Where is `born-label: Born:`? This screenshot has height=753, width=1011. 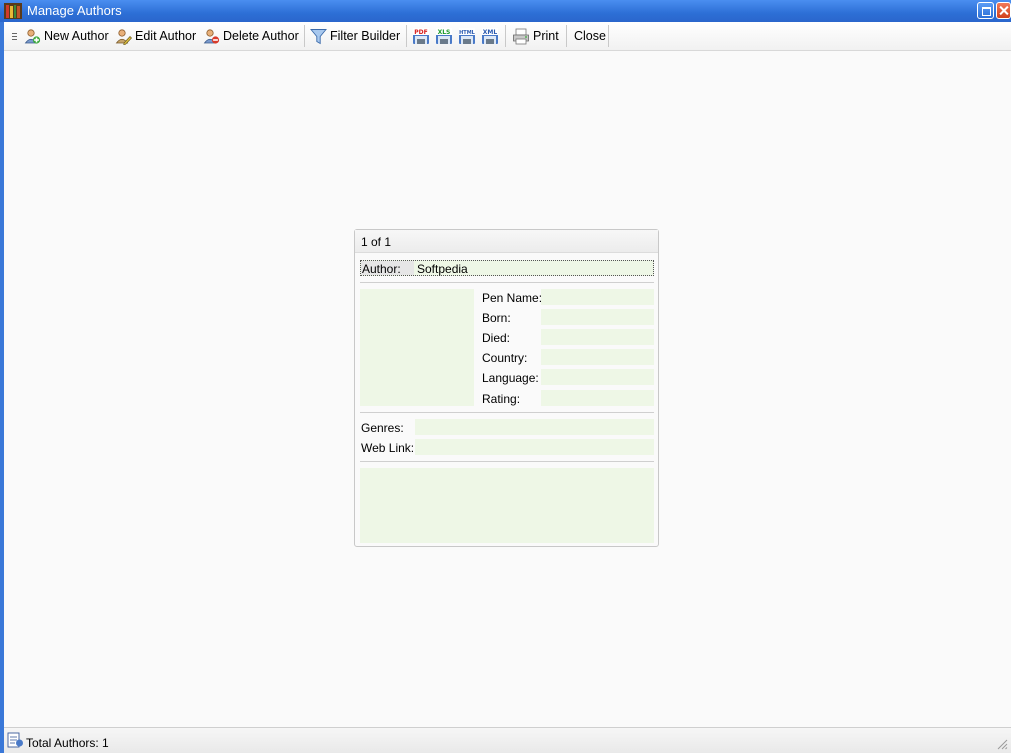
born-label: Born: is located at coordinates (496, 318).